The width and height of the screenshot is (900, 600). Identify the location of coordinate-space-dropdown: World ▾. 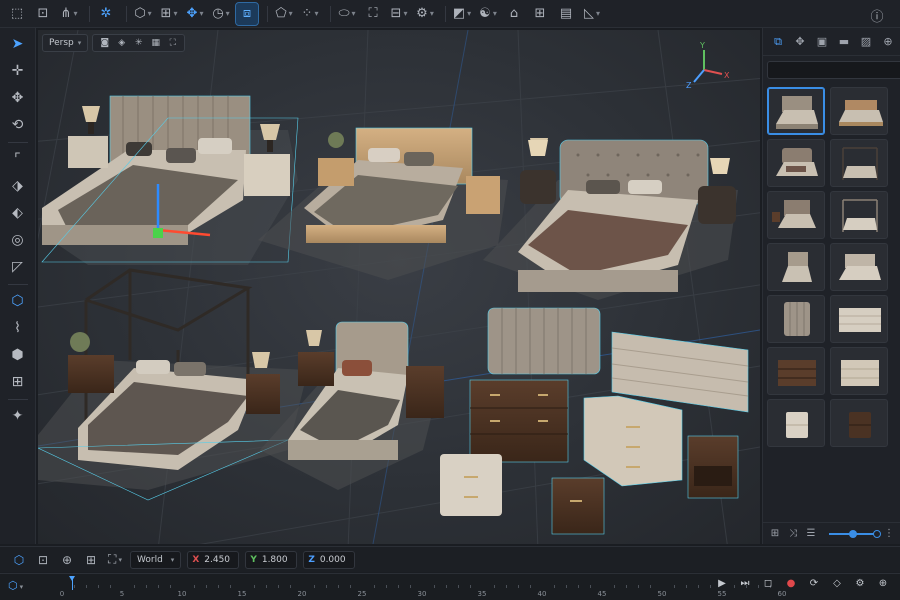
(156, 559).